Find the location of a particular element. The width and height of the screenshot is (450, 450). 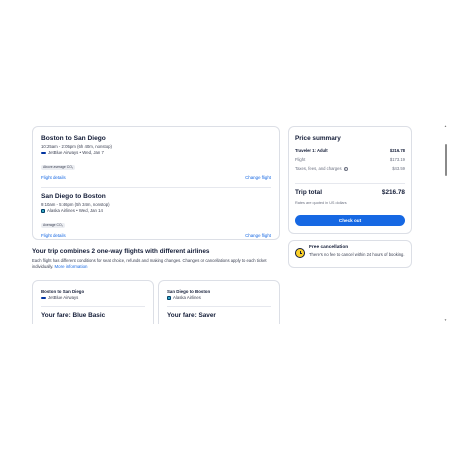

taxes-label-group: Taxes, fees, and charges i is located at coordinates (321, 168).